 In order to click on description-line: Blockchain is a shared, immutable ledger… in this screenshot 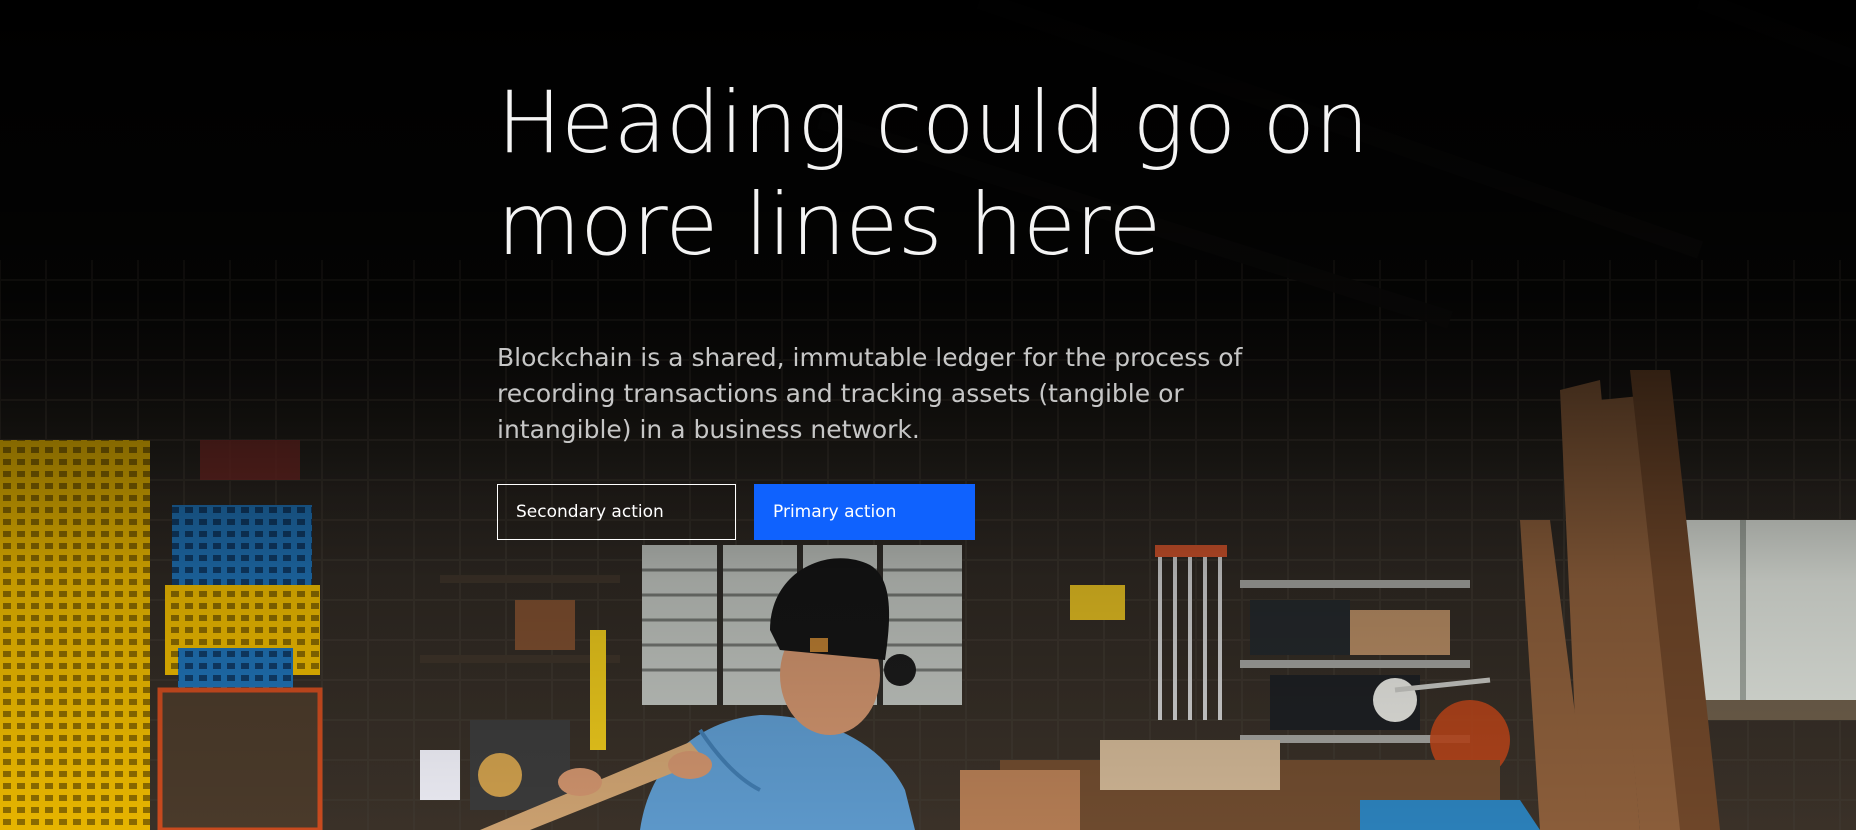, I will do `click(870, 357)`.